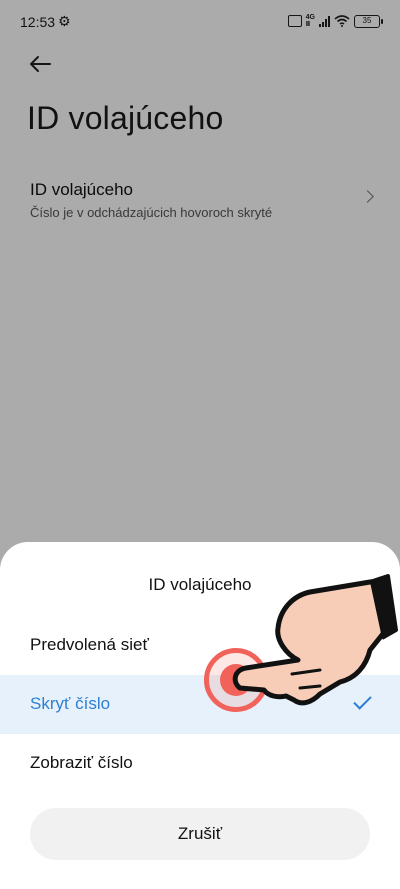 This screenshot has height=889, width=400. I want to click on option-label: Predvolená sieť, so click(89, 644).